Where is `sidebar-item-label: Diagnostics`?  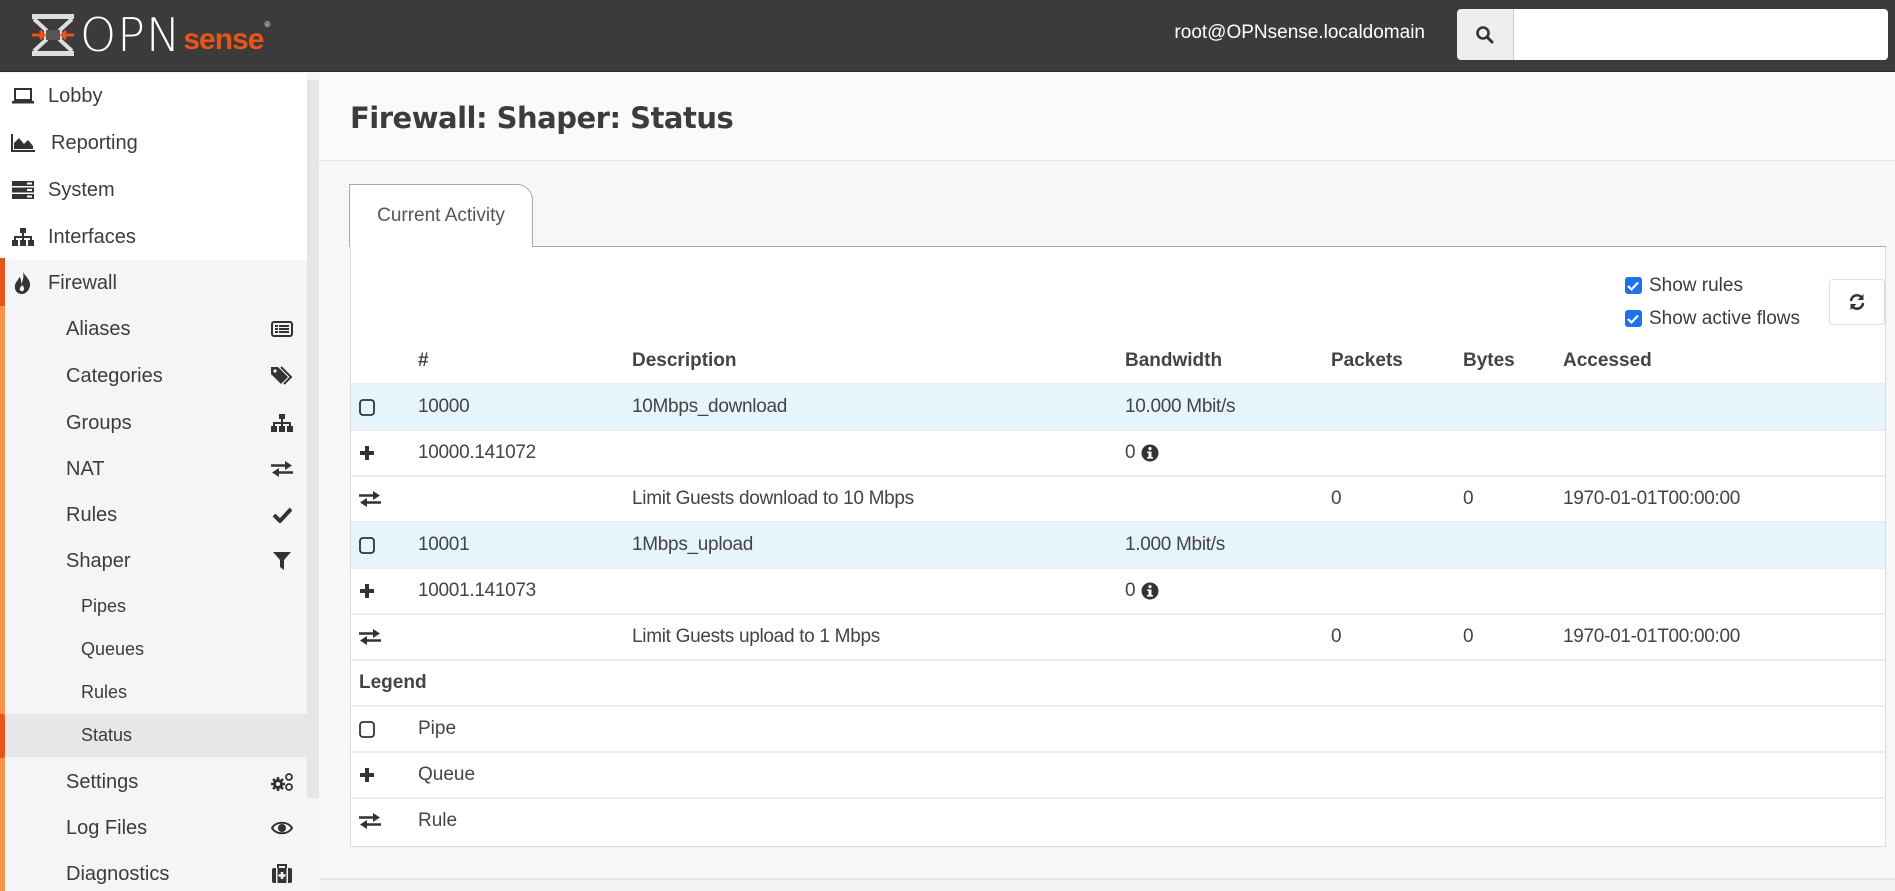
sidebar-item-label: Diagnostics is located at coordinates (118, 873).